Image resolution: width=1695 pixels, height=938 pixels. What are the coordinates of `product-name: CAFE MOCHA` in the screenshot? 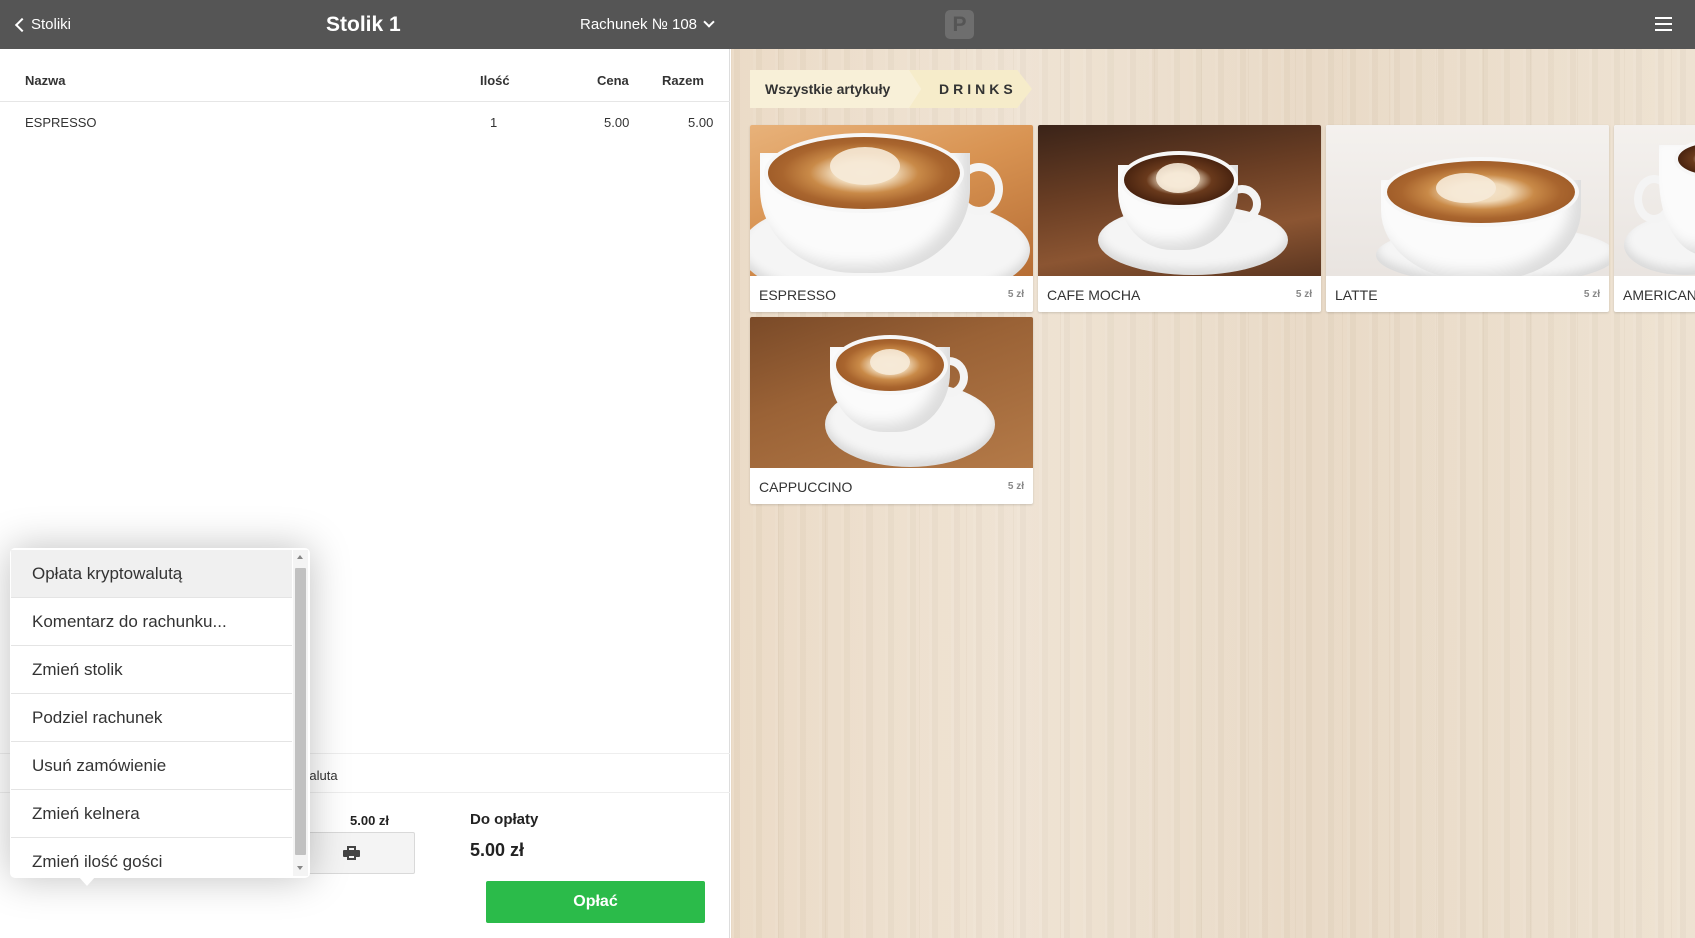 It's located at (1094, 295).